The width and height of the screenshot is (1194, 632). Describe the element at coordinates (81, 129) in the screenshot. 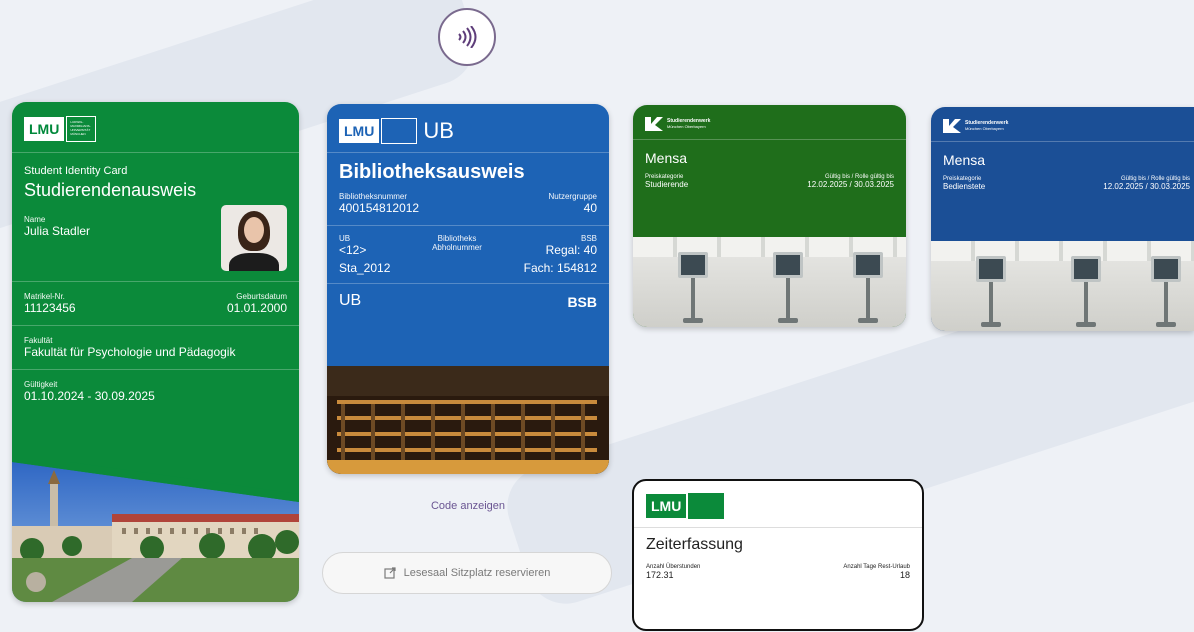

I see `logo-subtext: LUDWIG-MAXIMILIANS-UNIVERSITÄT MÜNCHEN` at that location.